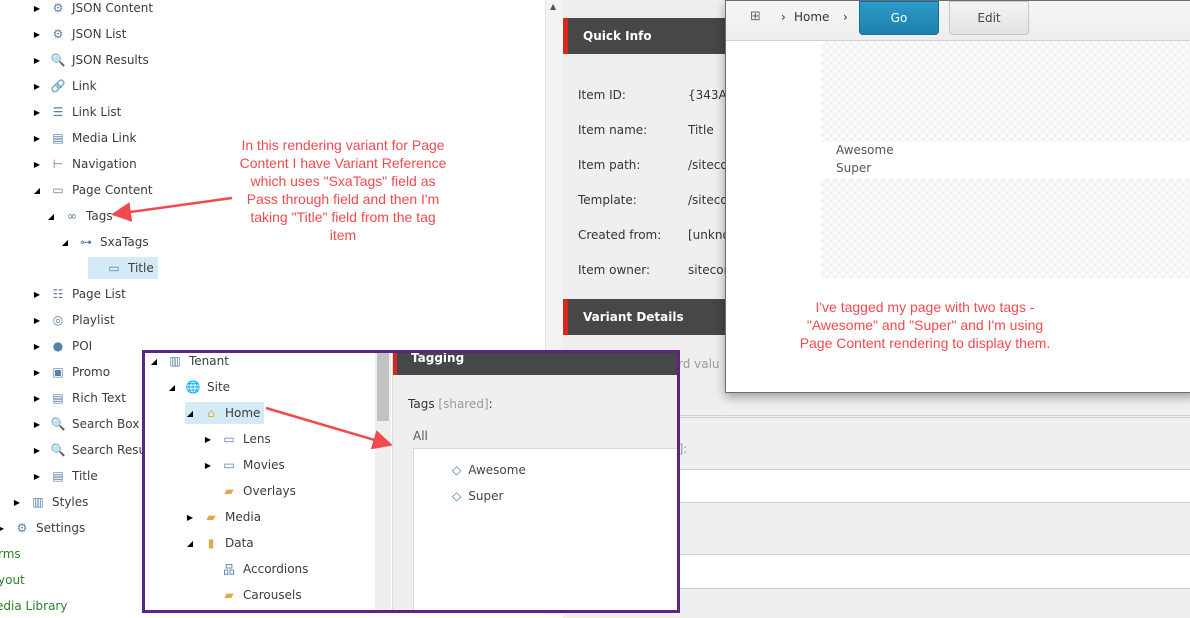  Describe the element at coordinates (545, 529) in the screenshot. I see `tag-selection-list: ◇ Awesome ◇ Super` at that location.